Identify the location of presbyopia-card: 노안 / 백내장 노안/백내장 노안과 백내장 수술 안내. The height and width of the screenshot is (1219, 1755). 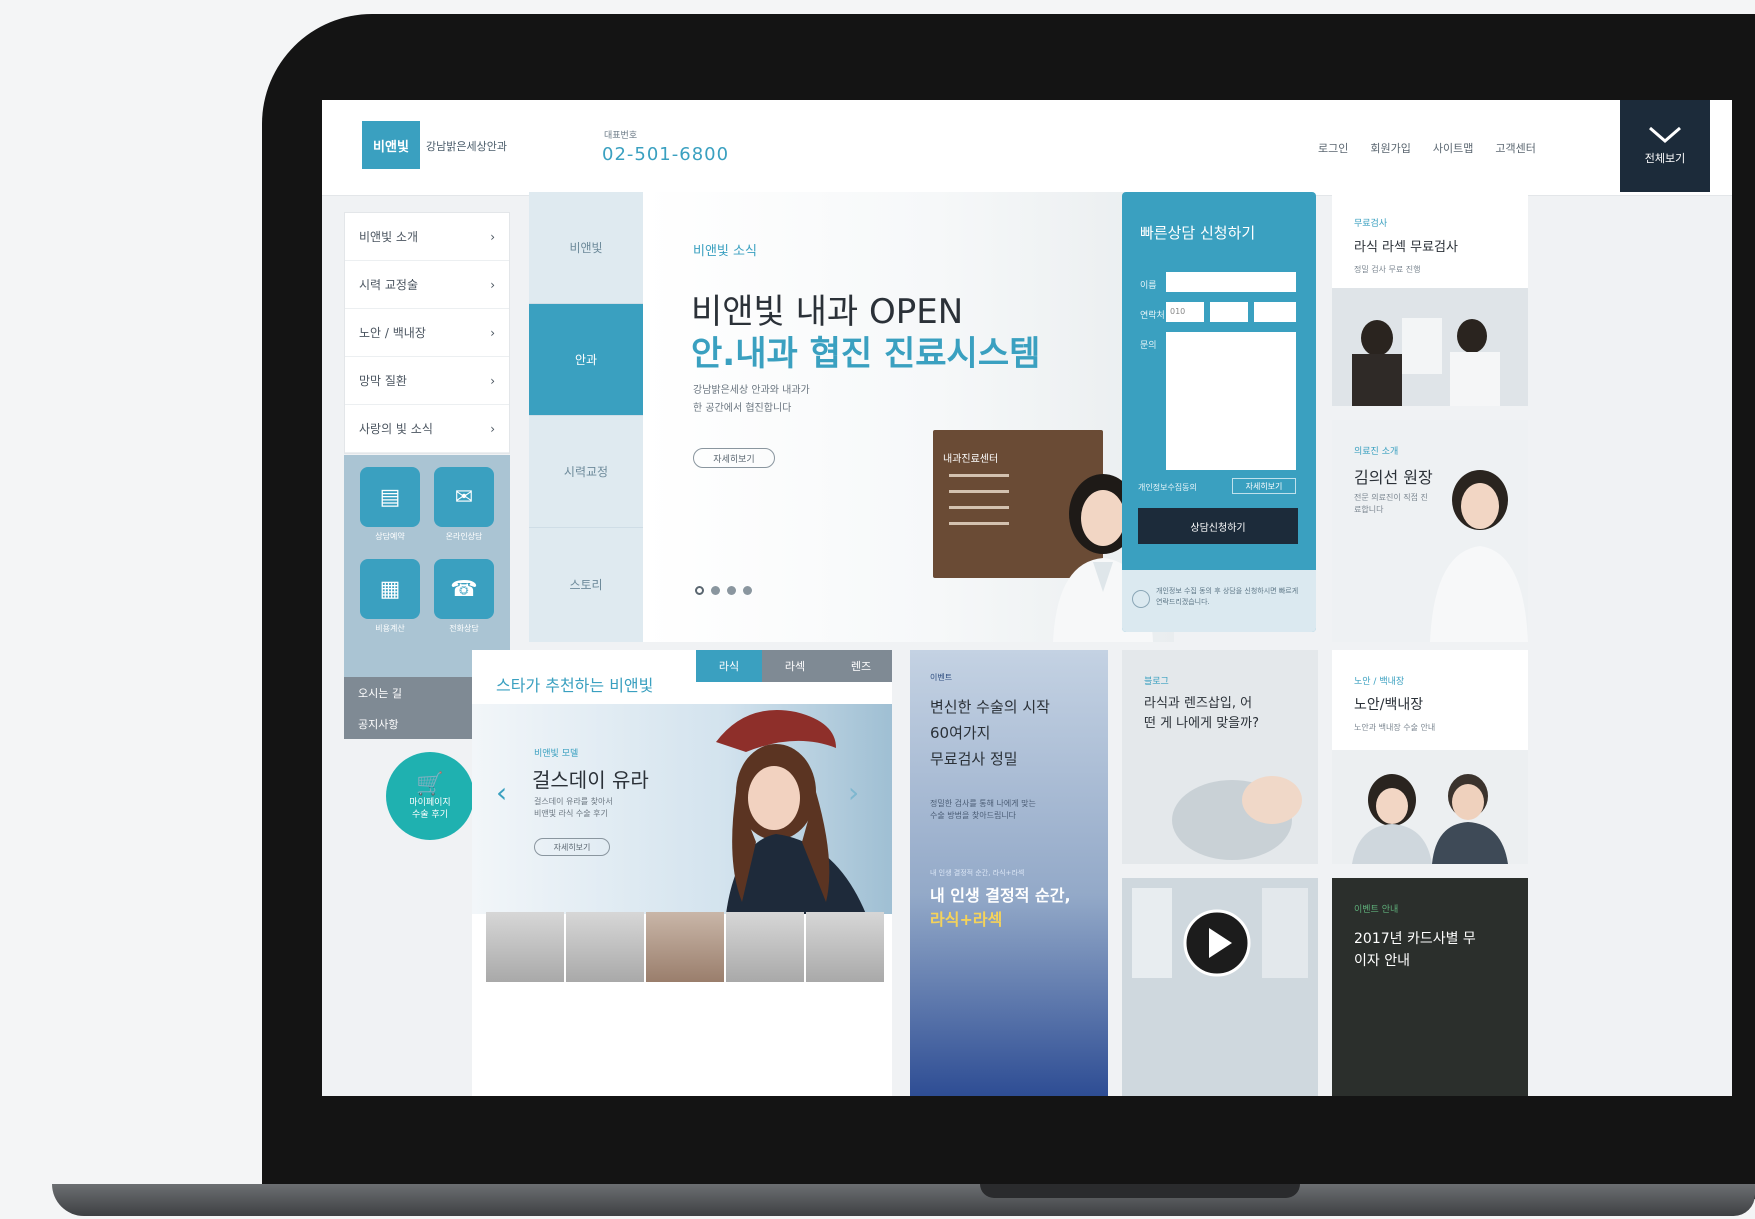
(1430, 757).